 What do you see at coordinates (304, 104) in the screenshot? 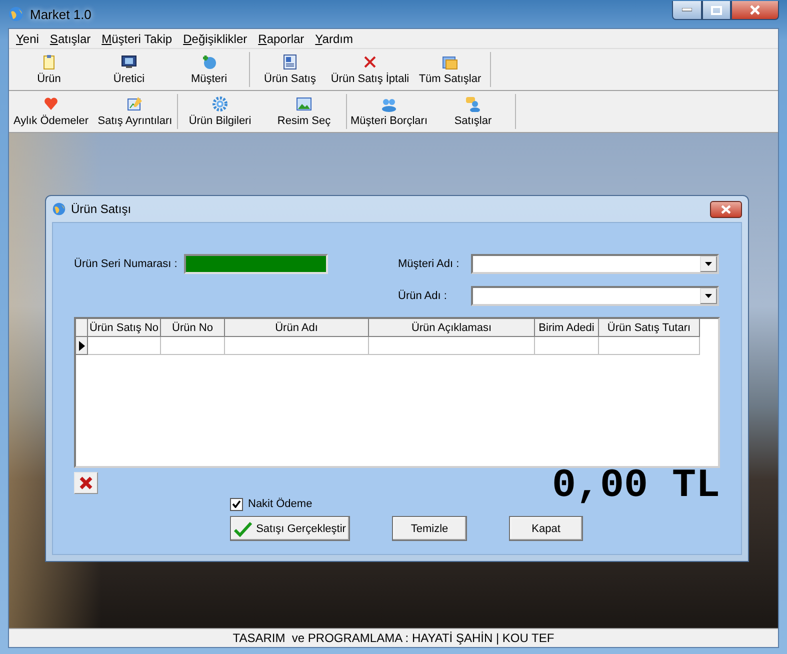
I see `picture-icon` at bounding box center [304, 104].